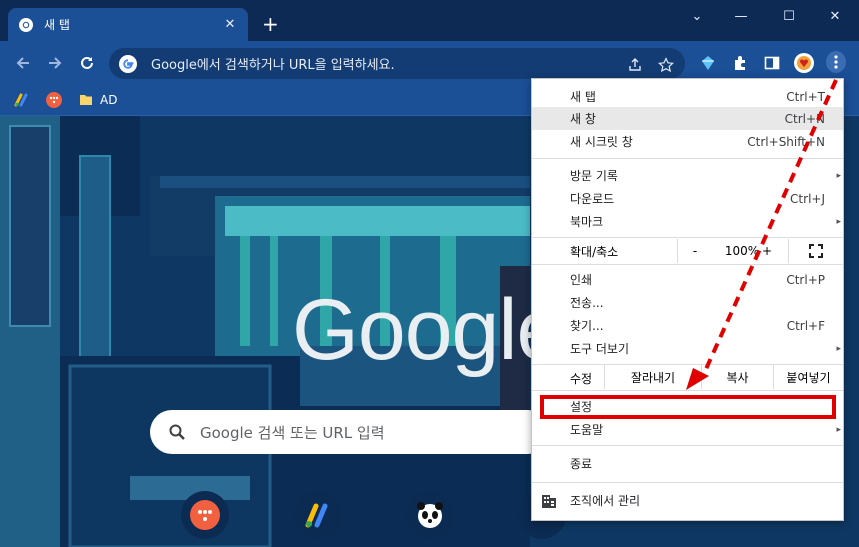  Describe the element at coordinates (429, 20) in the screenshot. I see `tab-strip: 새 탭 ✕ + ⌄ — ☐ ✕` at that location.